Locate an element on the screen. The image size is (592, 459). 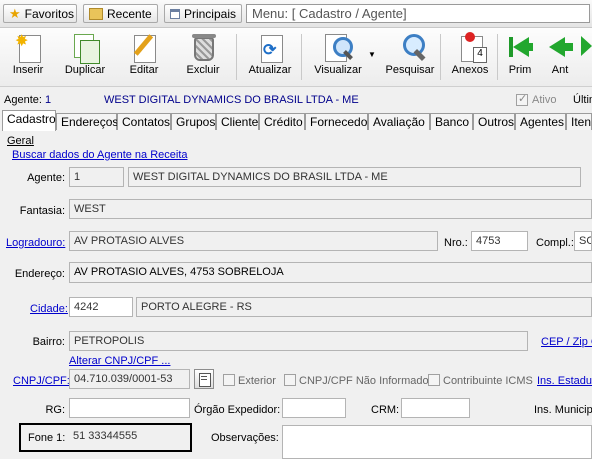
buscar-receita-link: Buscar dados do Agente na Receita is located at coordinates (100, 155).